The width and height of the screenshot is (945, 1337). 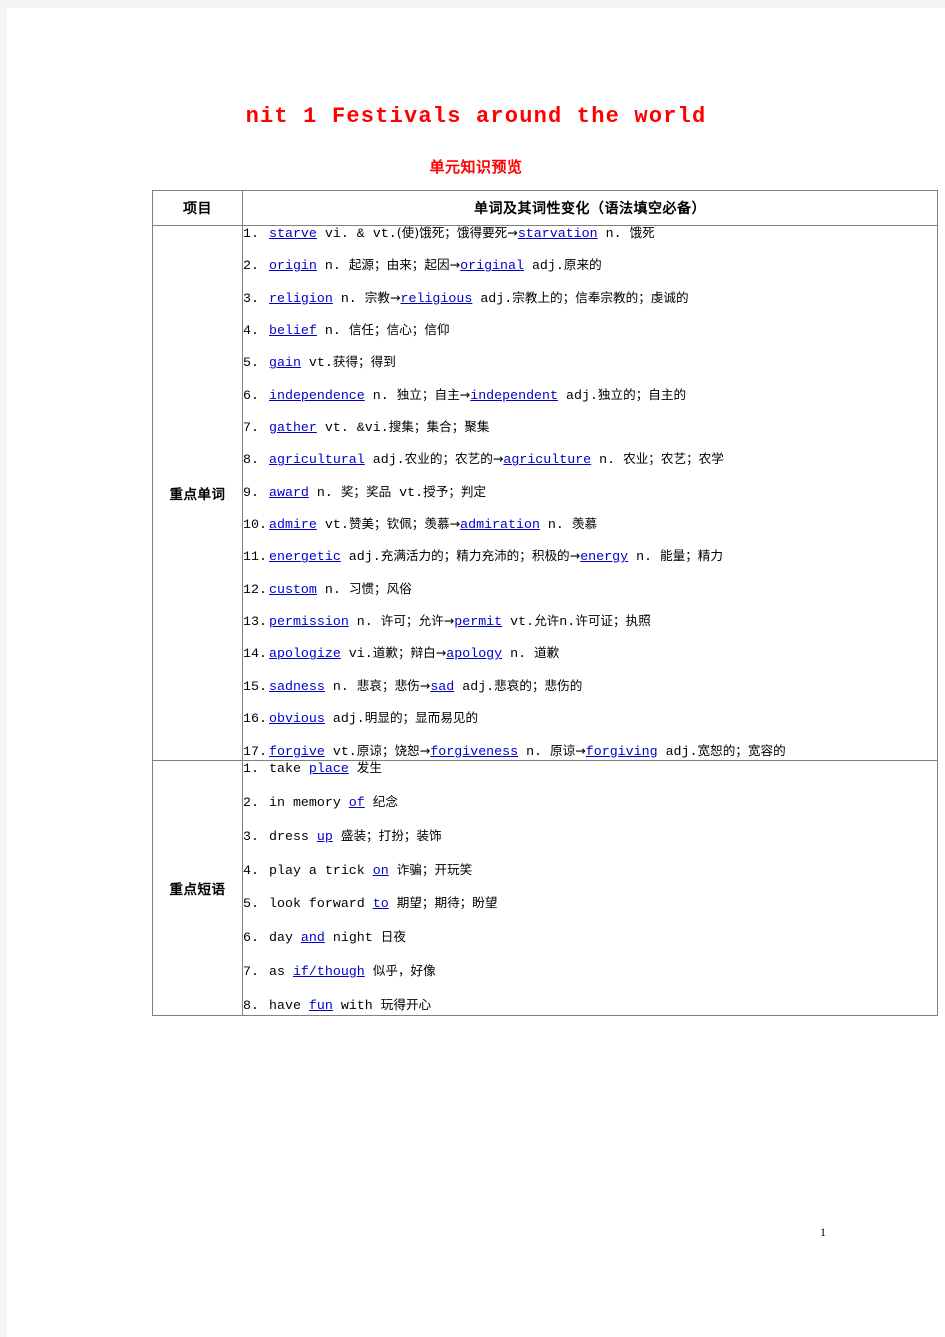 What do you see at coordinates (293, 589) in the screenshot?
I see `vocabulary-word: custom` at bounding box center [293, 589].